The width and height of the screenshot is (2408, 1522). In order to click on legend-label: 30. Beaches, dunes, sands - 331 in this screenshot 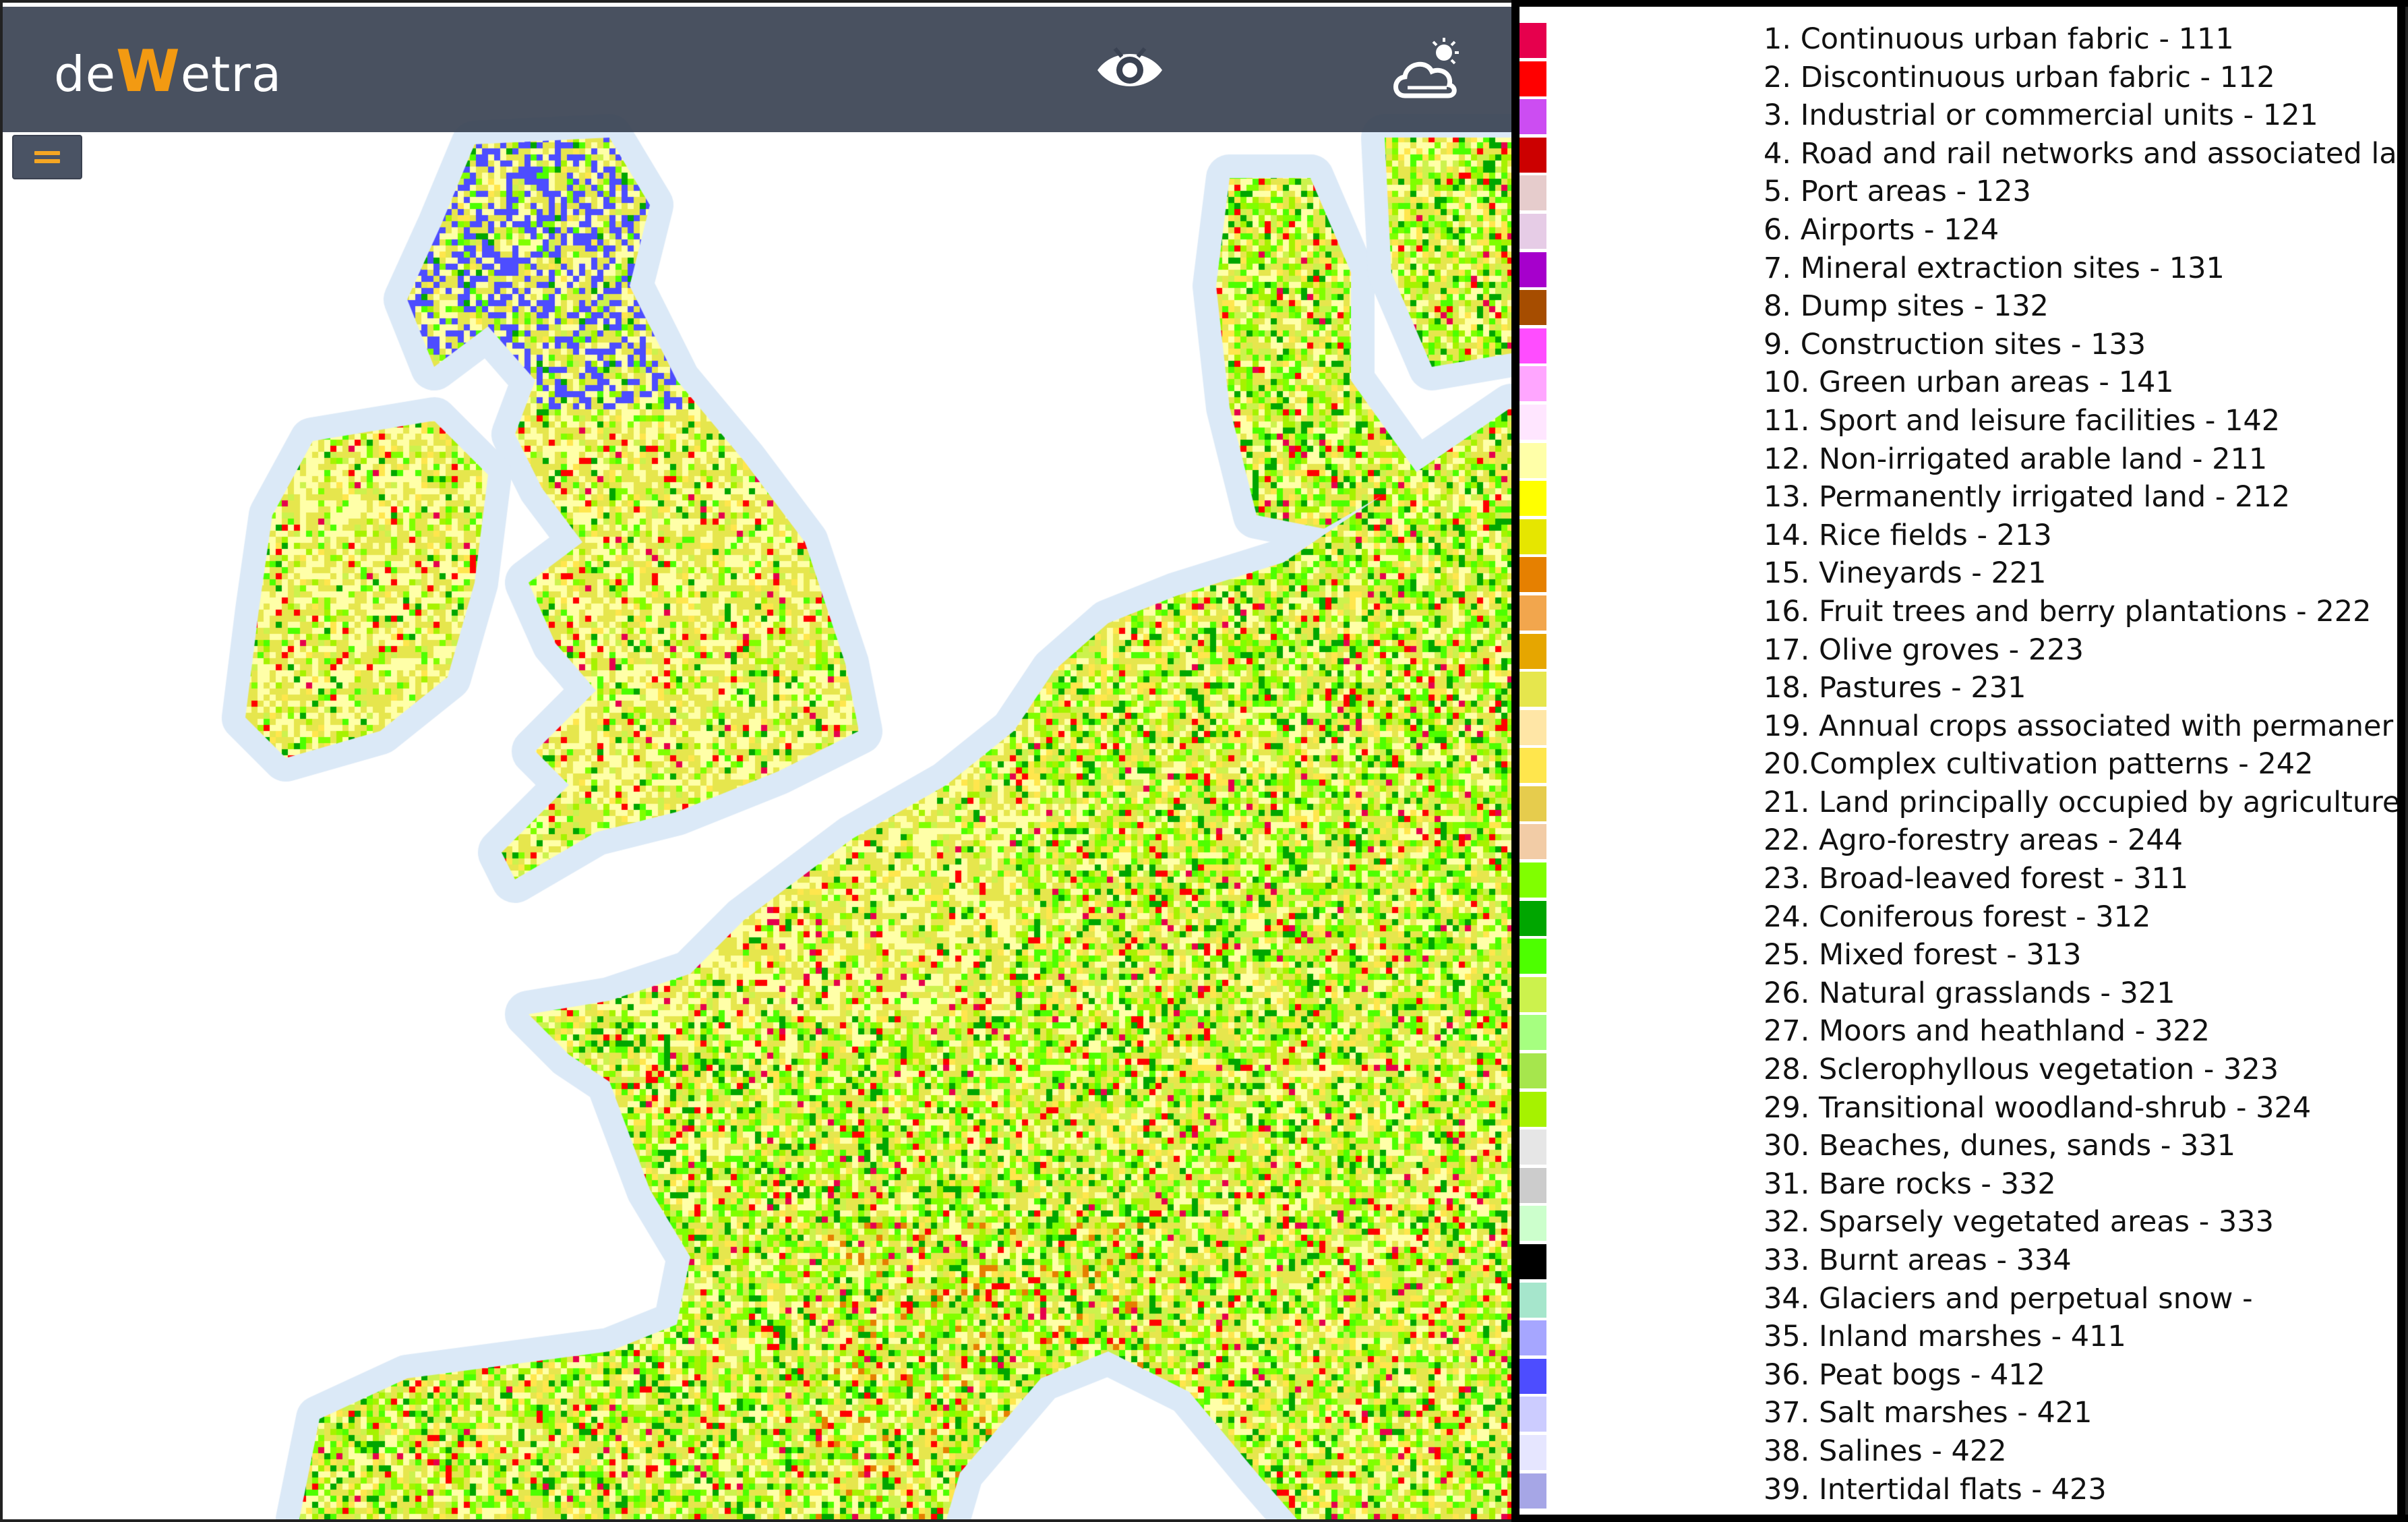, I will do `click(2000, 1146)`.